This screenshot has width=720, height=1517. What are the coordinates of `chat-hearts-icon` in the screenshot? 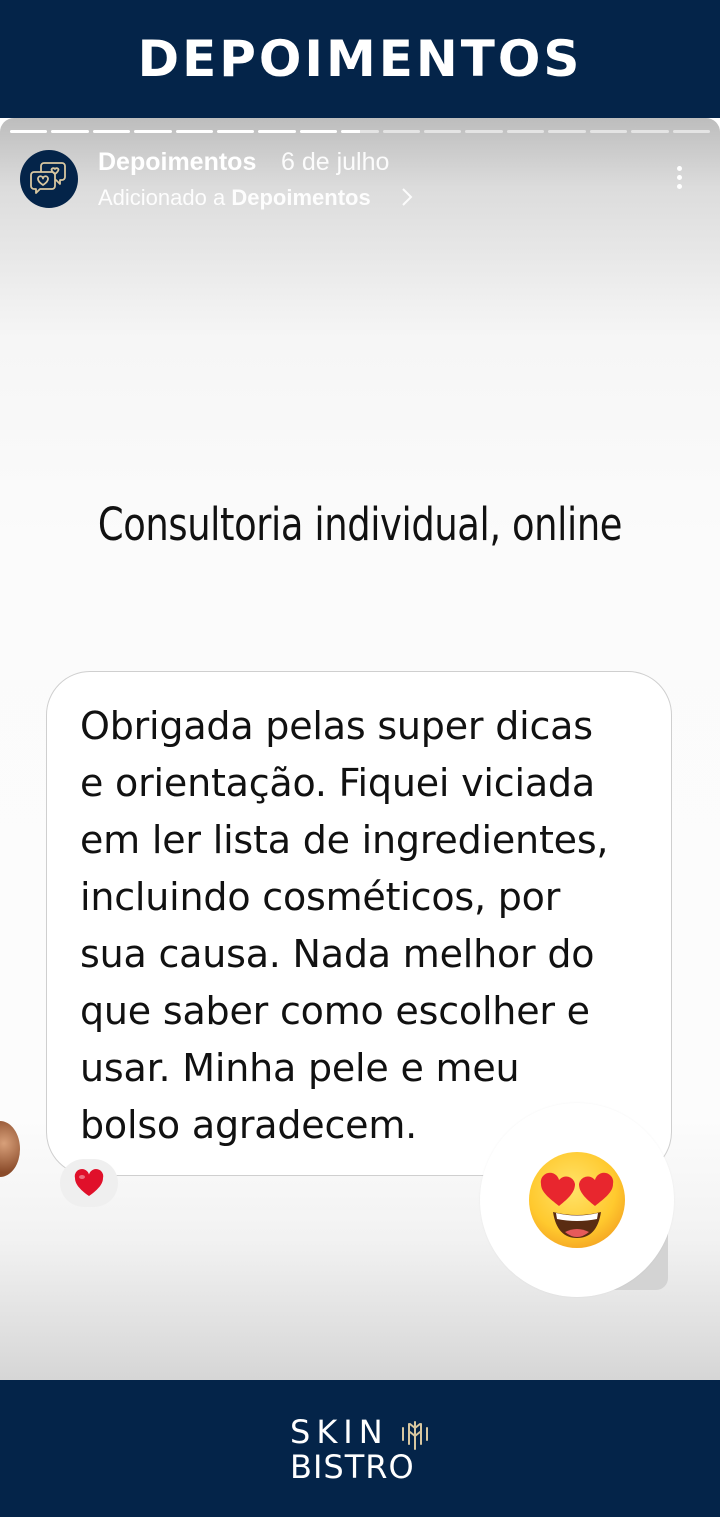 It's located at (48, 178).